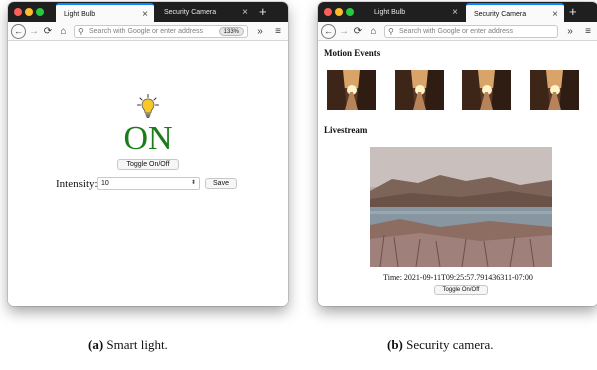 The width and height of the screenshot is (597, 370). Describe the element at coordinates (193, 183) in the screenshot. I see `spinner-arrows-icon: ⬍` at that location.